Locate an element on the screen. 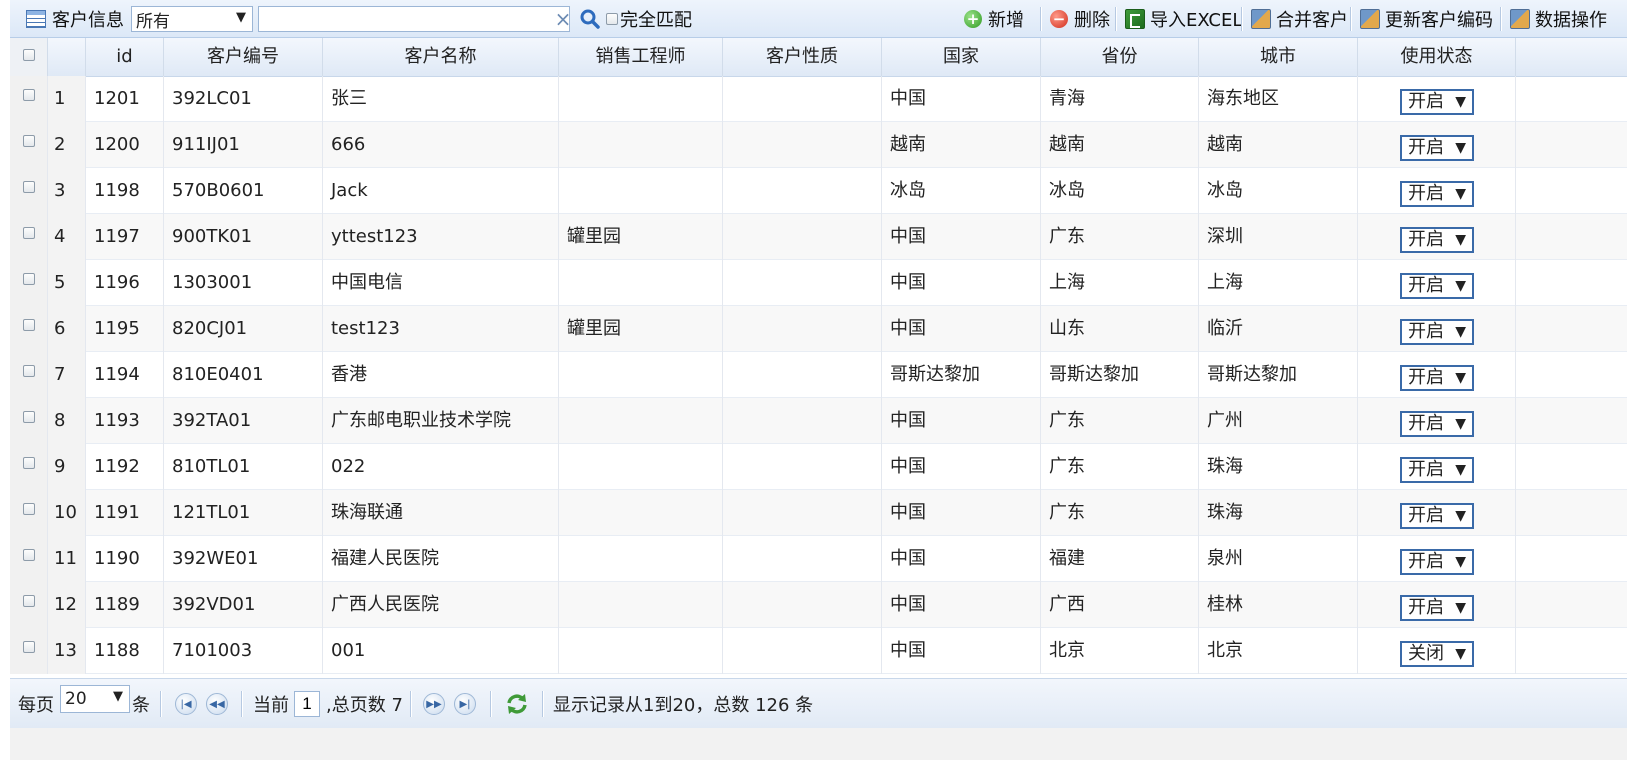  table-row: 2 1200 911IJ01 666 越南 越南 越南 开启 ▼ is located at coordinates (818, 145).